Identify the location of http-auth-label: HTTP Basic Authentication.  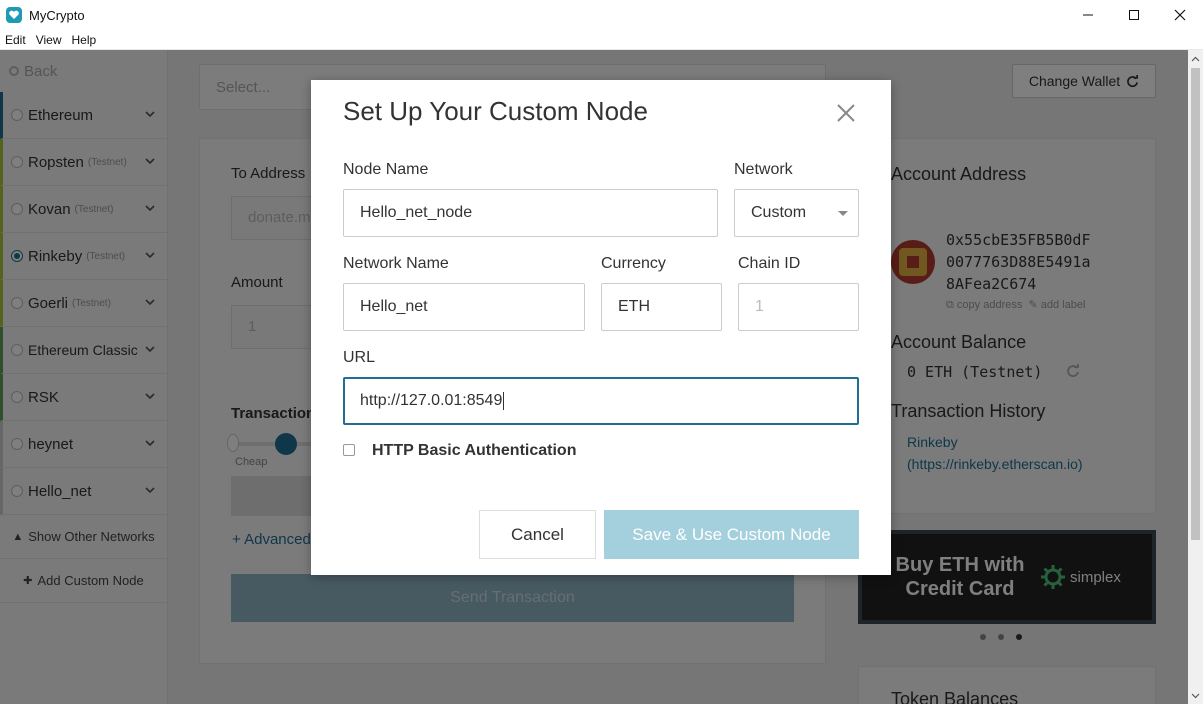
(474, 451).